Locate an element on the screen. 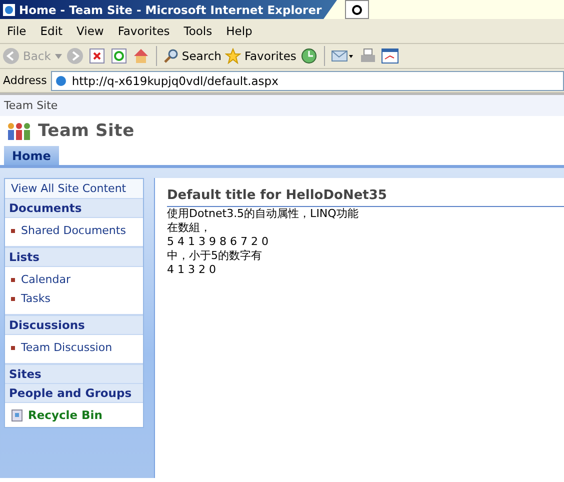 The height and width of the screenshot is (482, 564). menu-item: Help is located at coordinates (239, 31).